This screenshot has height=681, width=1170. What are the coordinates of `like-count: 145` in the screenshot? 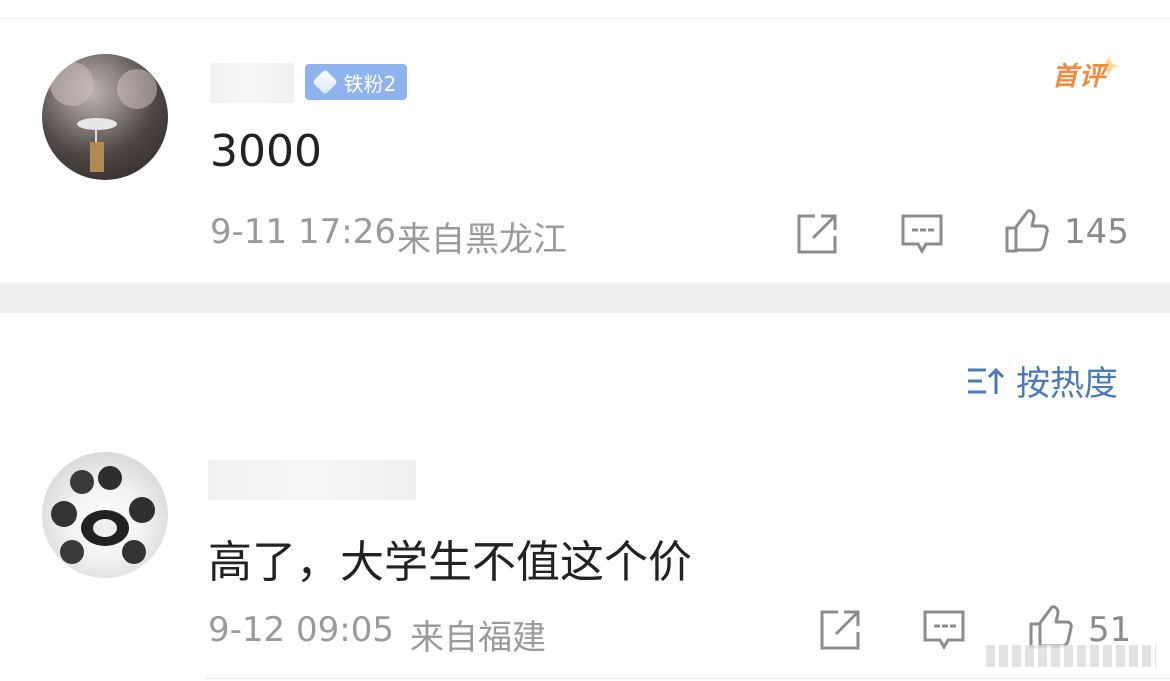 It's located at (1096, 232).